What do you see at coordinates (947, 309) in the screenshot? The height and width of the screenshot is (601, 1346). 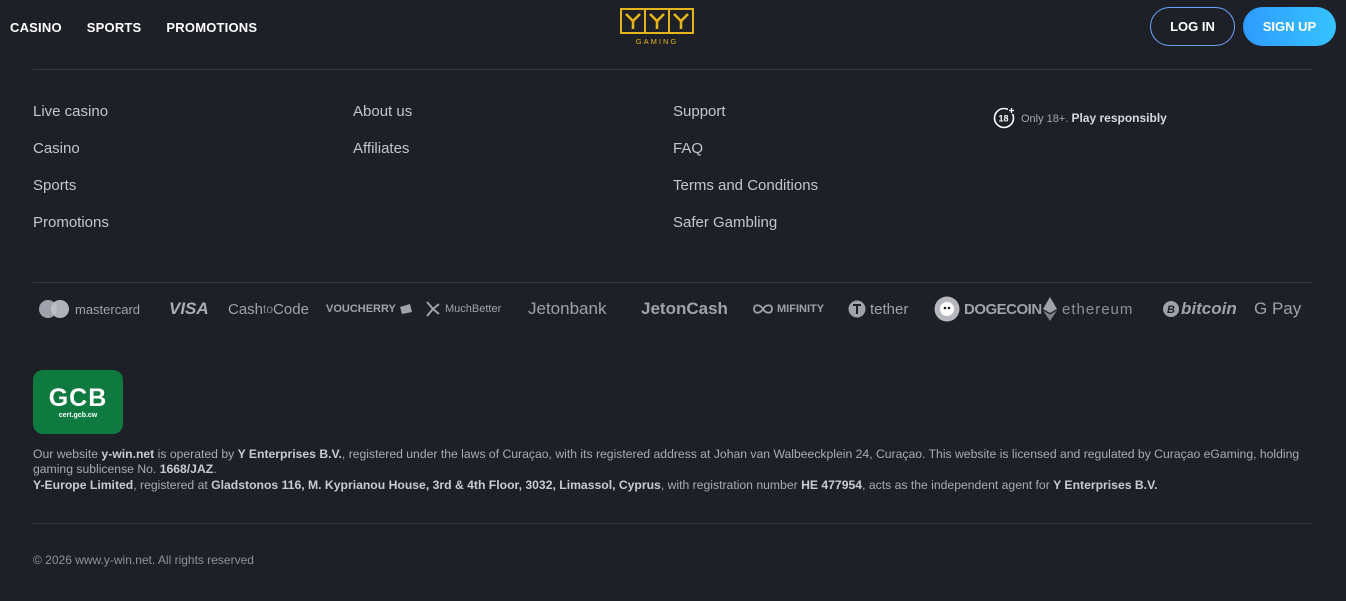 I see `dogecoin-icon` at bounding box center [947, 309].